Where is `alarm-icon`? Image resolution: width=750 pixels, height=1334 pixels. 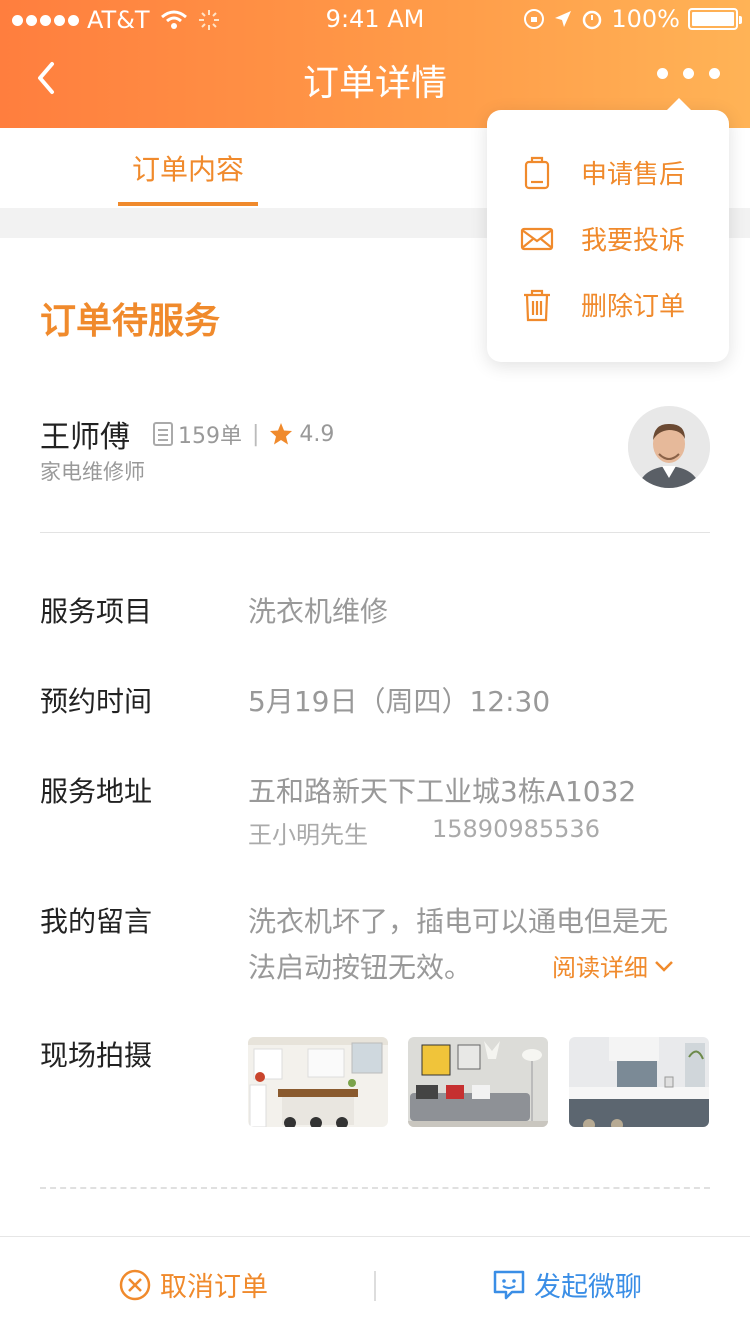 alarm-icon is located at coordinates (592, 20).